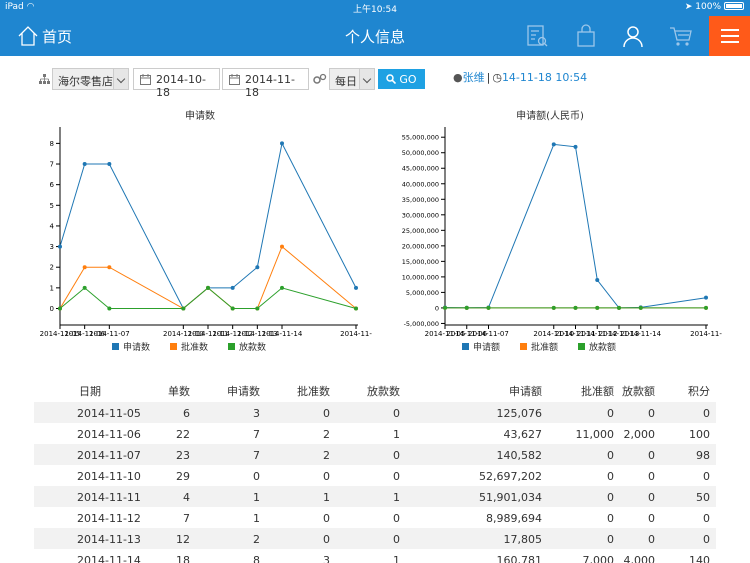  Describe the element at coordinates (375, 433) in the screenshot. I see `table-row: 2014-11-06 22 7 2 1 43,627 11,000 2,000 100` at that location.